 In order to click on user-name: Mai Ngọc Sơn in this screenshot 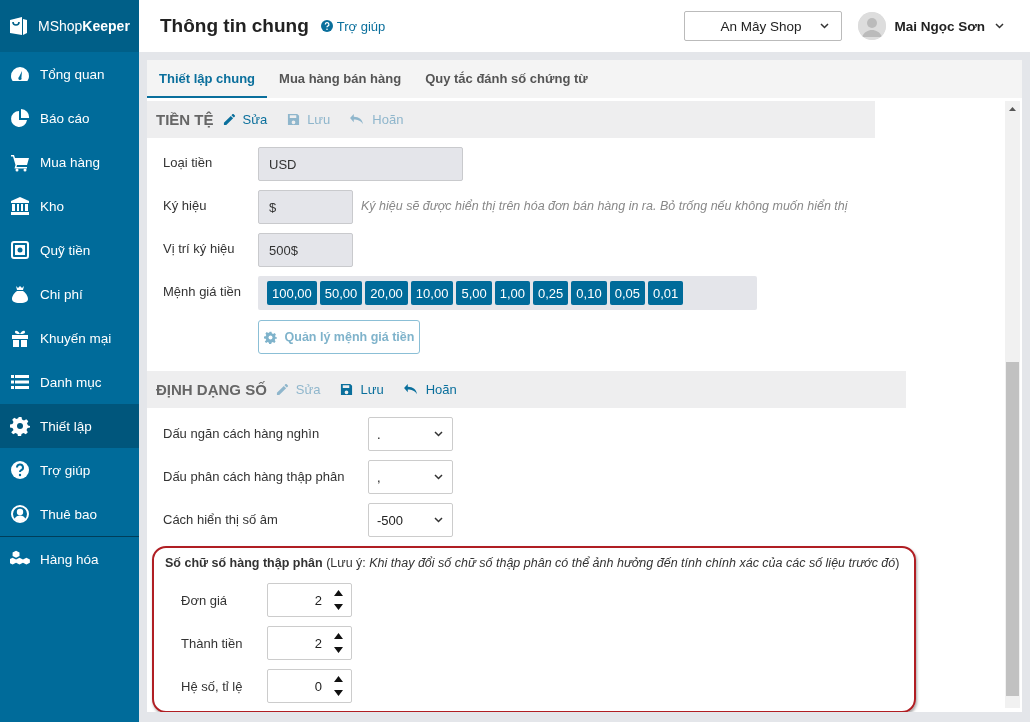, I will do `click(939, 26)`.